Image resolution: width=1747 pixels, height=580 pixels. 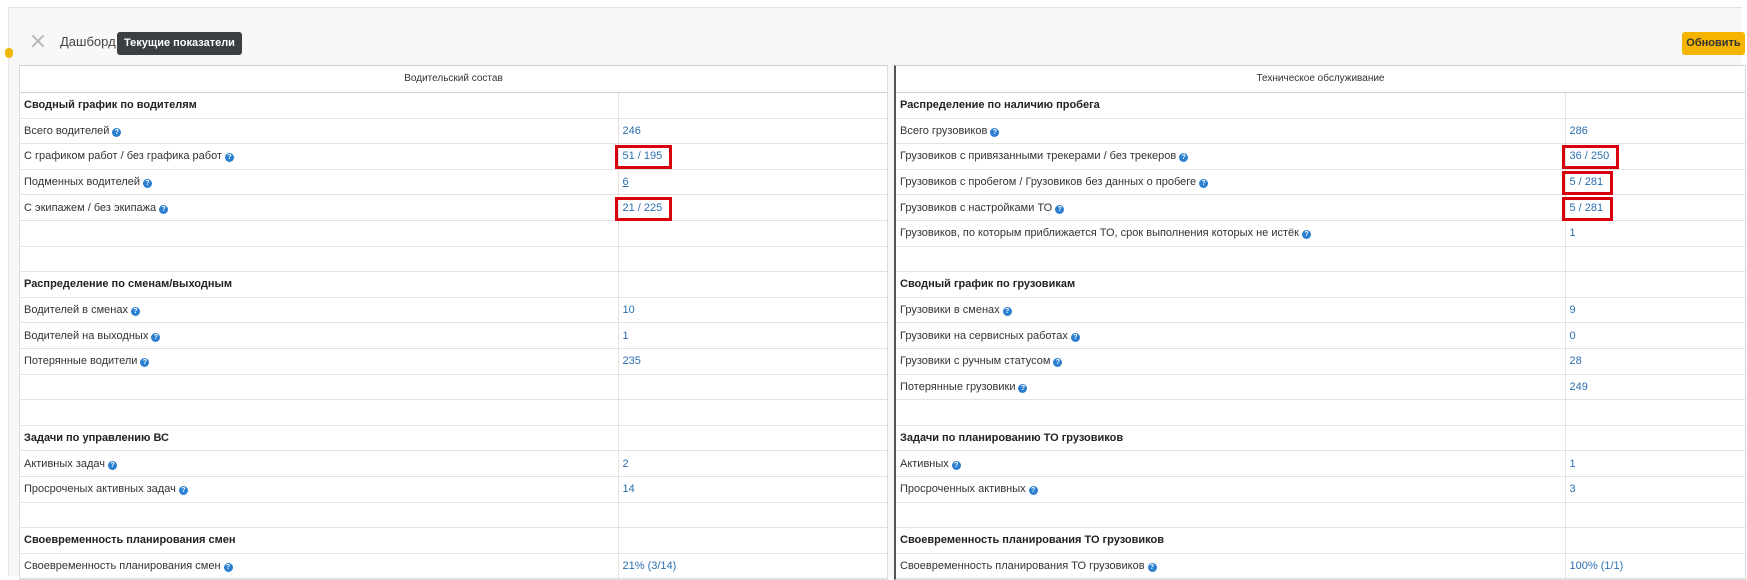 I want to click on row-label-cell: Просроченых активных задач?, so click(x=319, y=489).